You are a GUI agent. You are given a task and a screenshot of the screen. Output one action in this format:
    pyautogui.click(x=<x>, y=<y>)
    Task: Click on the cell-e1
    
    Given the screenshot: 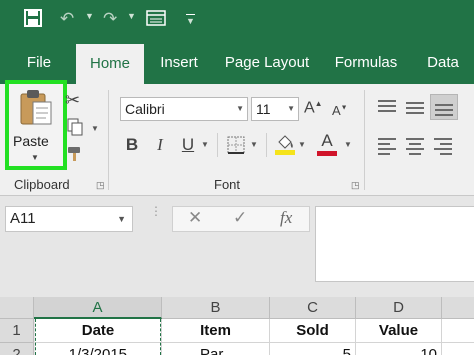 What is the action you would take?
    pyautogui.click(x=458, y=331)
    